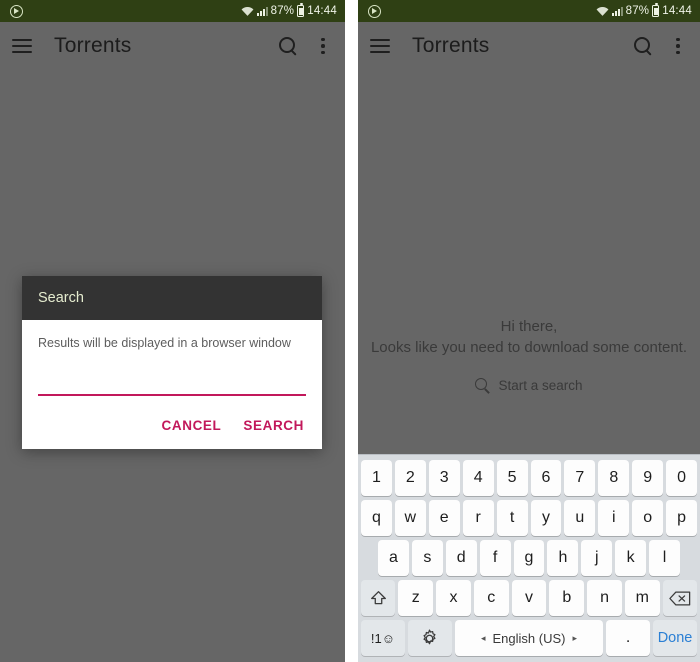 The width and height of the screenshot is (700, 662). What do you see at coordinates (580, 478) in the screenshot?
I see `key-7: 7` at bounding box center [580, 478].